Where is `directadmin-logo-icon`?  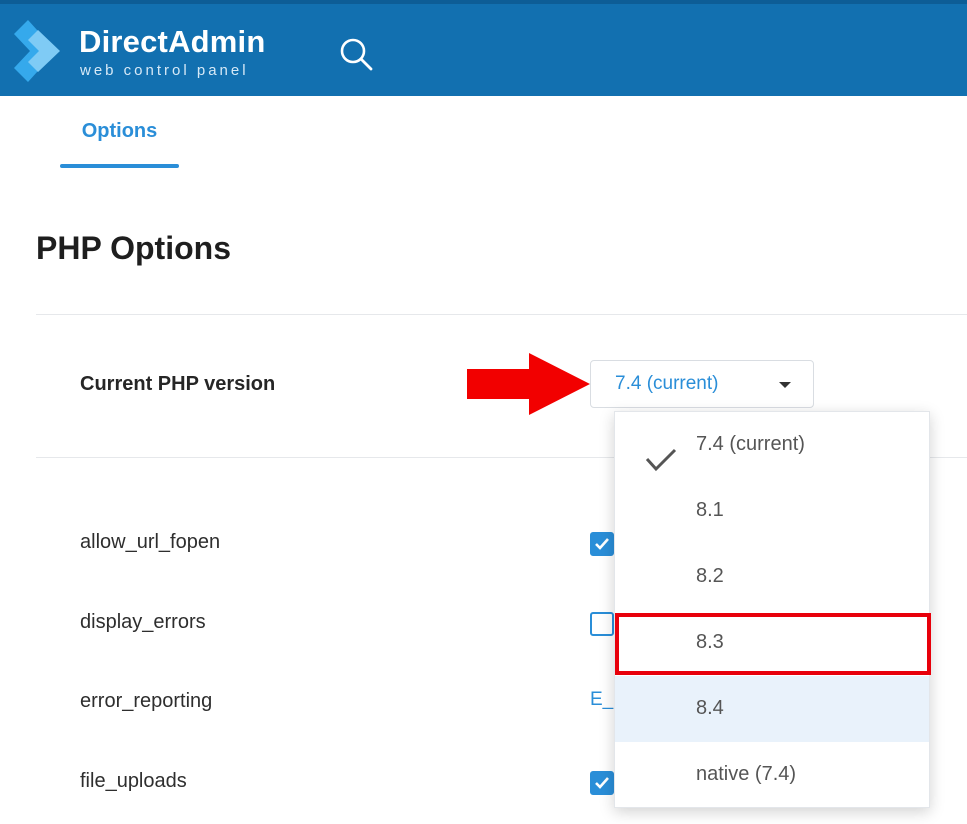 directadmin-logo-icon is located at coordinates (41, 51).